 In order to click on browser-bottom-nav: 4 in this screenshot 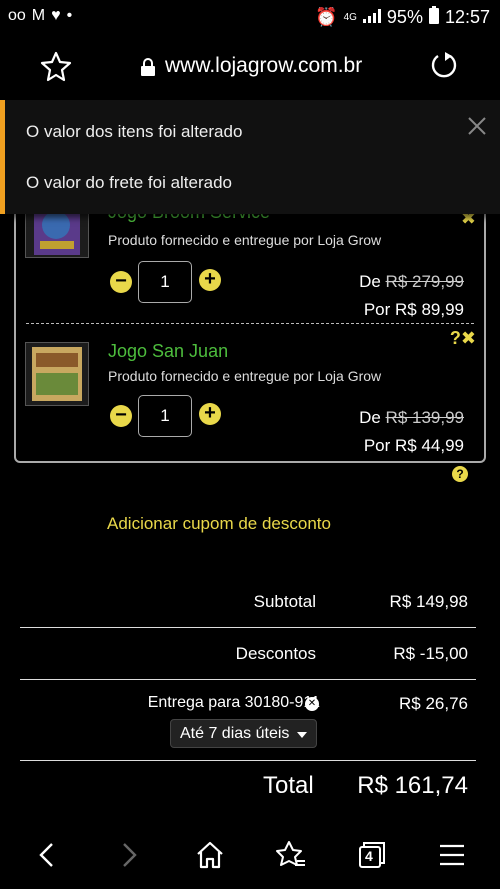, I will do `click(250, 856)`.